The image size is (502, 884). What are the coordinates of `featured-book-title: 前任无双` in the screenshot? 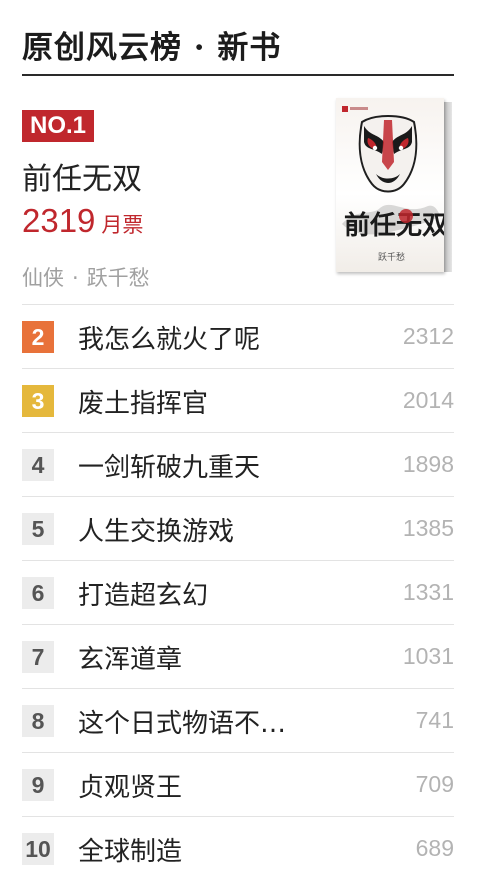 It's located at (82, 176).